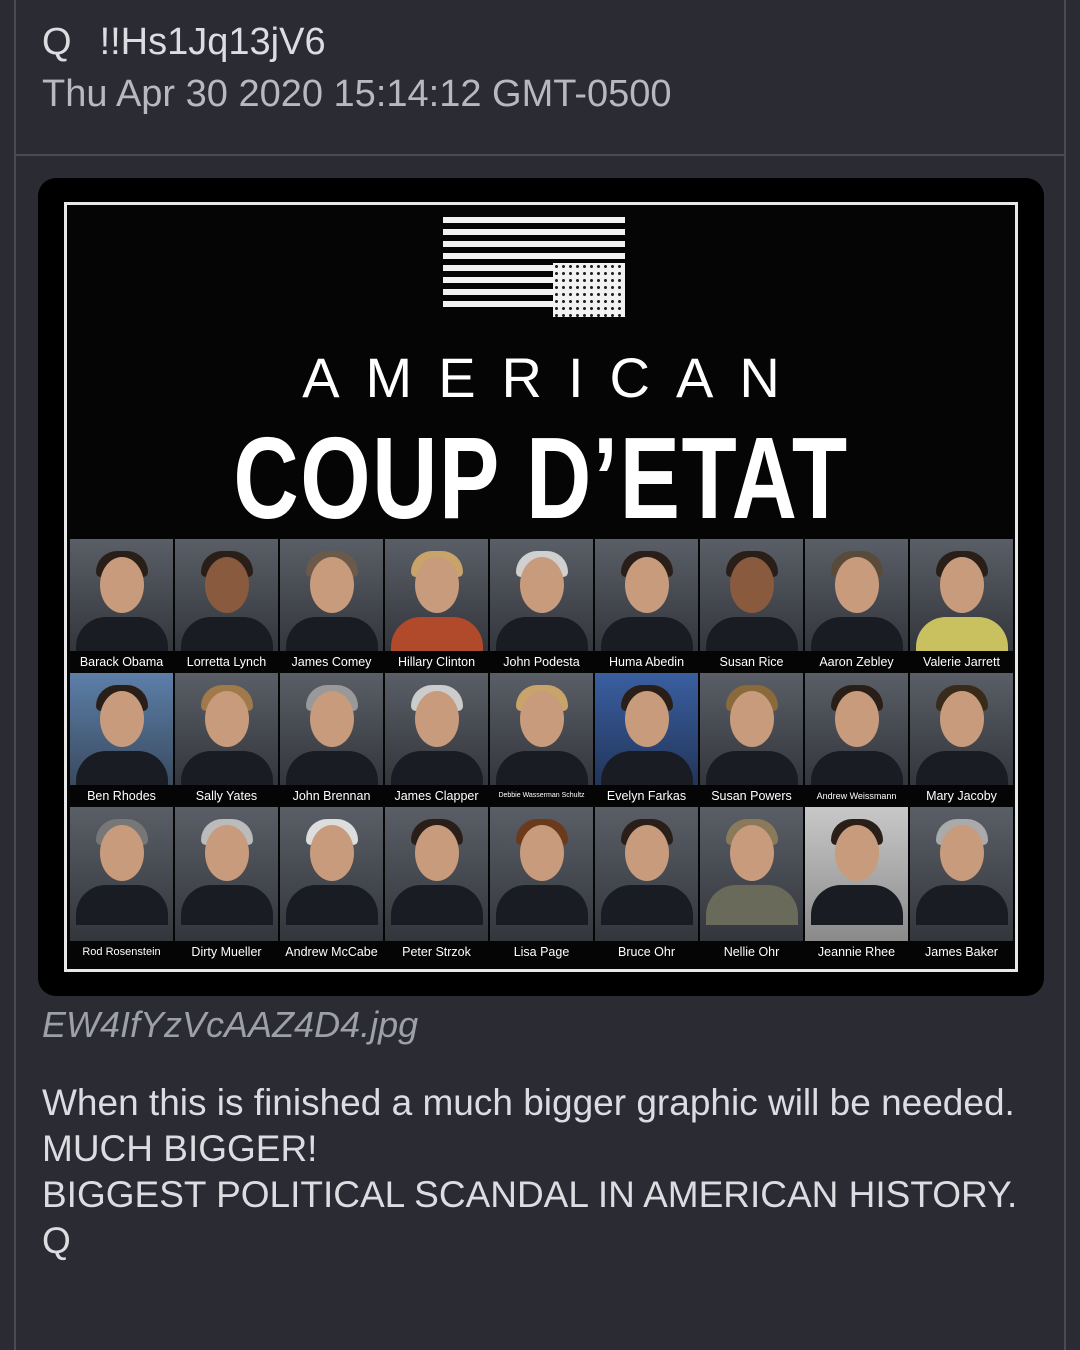 This screenshot has height=1350, width=1080. Describe the element at coordinates (436, 796) in the screenshot. I see `portrait-name: James Clapper` at that location.